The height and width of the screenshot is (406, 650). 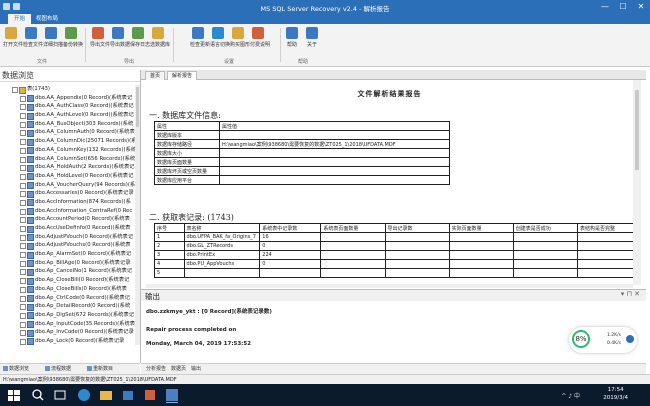 What do you see at coordinates (615, 394) in the screenshot?
I see `clock: 17:54 2019/3/4` at bounding box center [615, 394].